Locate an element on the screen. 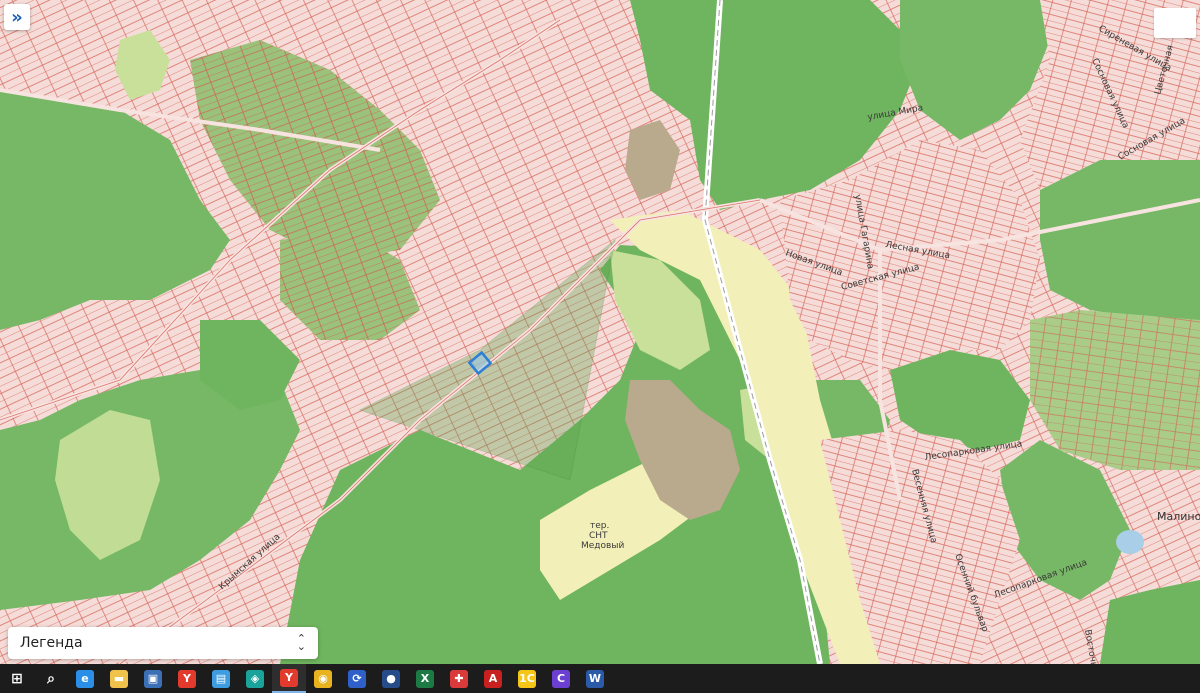 This screenshot has height=693, width=1200. yandex-browser-active-icon: Y is located at coordinates (289, 677).